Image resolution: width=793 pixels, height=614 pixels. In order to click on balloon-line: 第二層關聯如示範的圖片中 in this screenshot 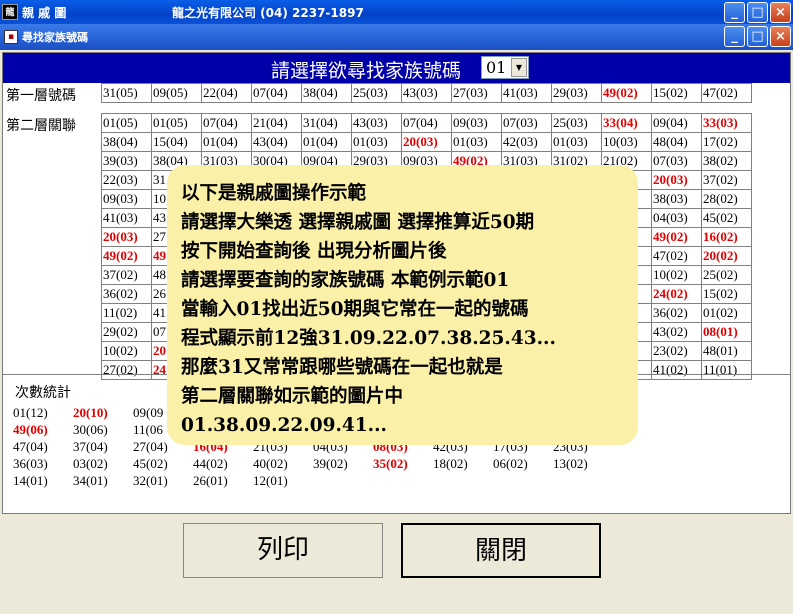, I will do `click(292, 396)`.